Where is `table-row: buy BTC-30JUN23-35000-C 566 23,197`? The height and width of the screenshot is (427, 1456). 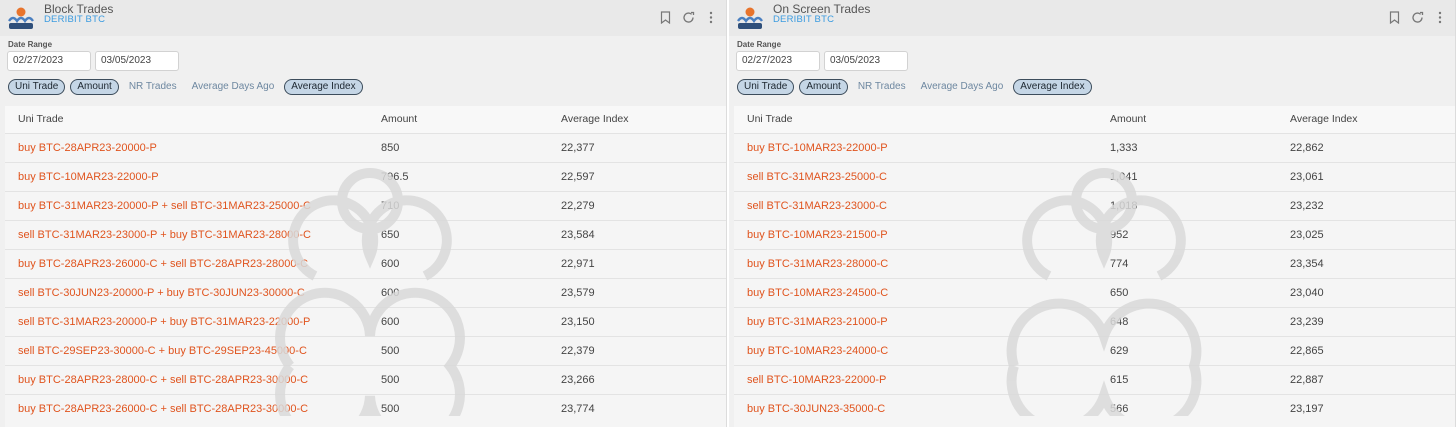
table-row: buy BTC-30JUN23-35000-C 566 23,197 is located at coordinates (1094, 408).